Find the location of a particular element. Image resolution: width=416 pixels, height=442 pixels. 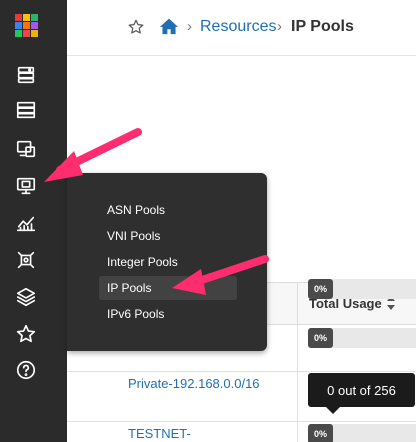

page-header: › Resources › IP Pools is located at coordinates (241, 28).